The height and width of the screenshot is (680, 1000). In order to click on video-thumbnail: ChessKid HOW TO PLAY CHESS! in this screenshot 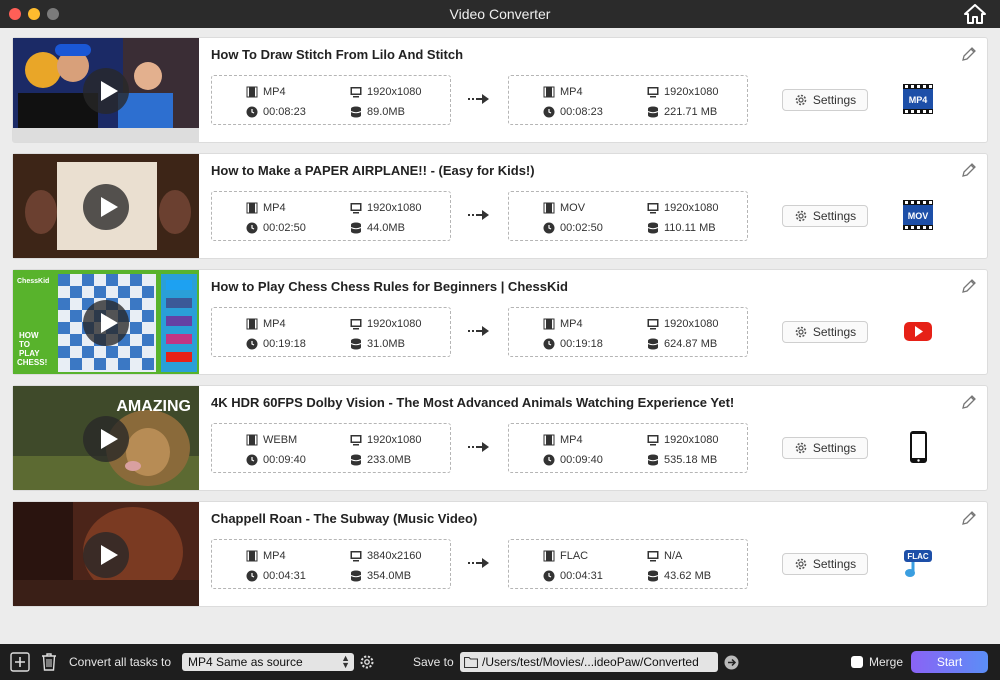, I will do `click(106, 322)`.